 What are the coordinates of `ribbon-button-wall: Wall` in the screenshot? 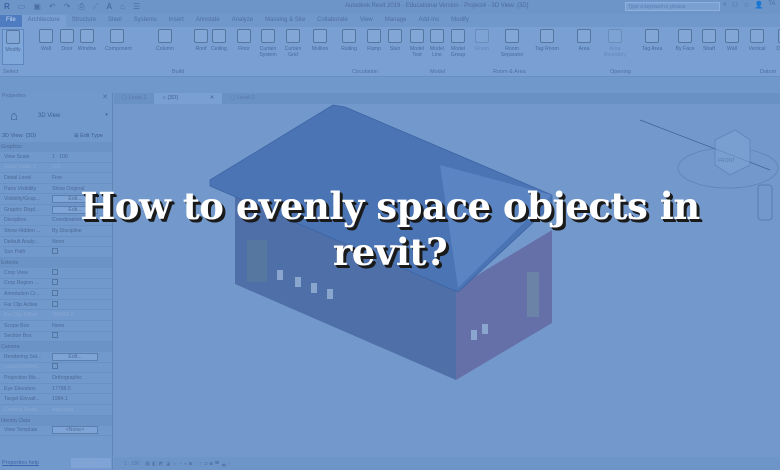 It's located at (732, 40).